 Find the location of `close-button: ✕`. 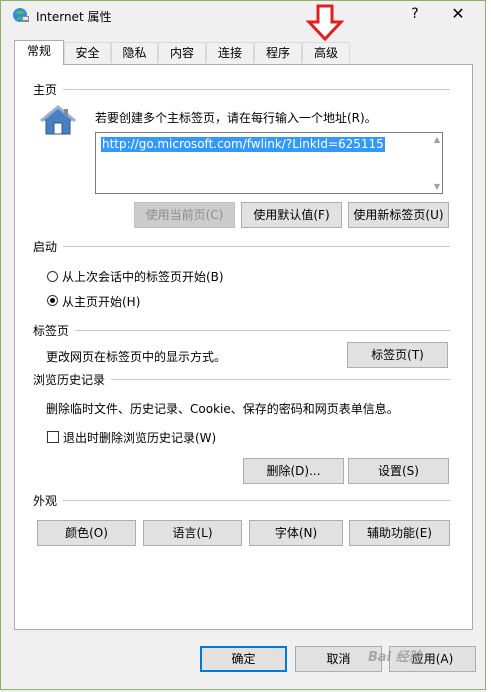

close-button: ✕ is located at coordinates (458, 15).